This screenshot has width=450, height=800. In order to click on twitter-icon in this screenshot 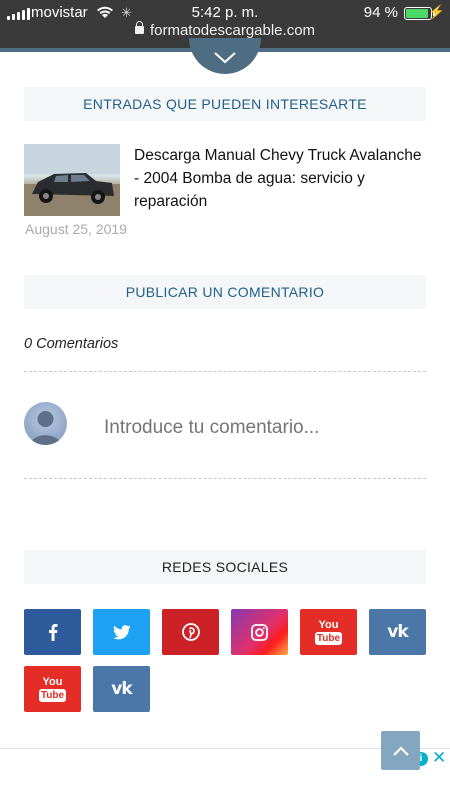, I will do `click(121, 631)`.